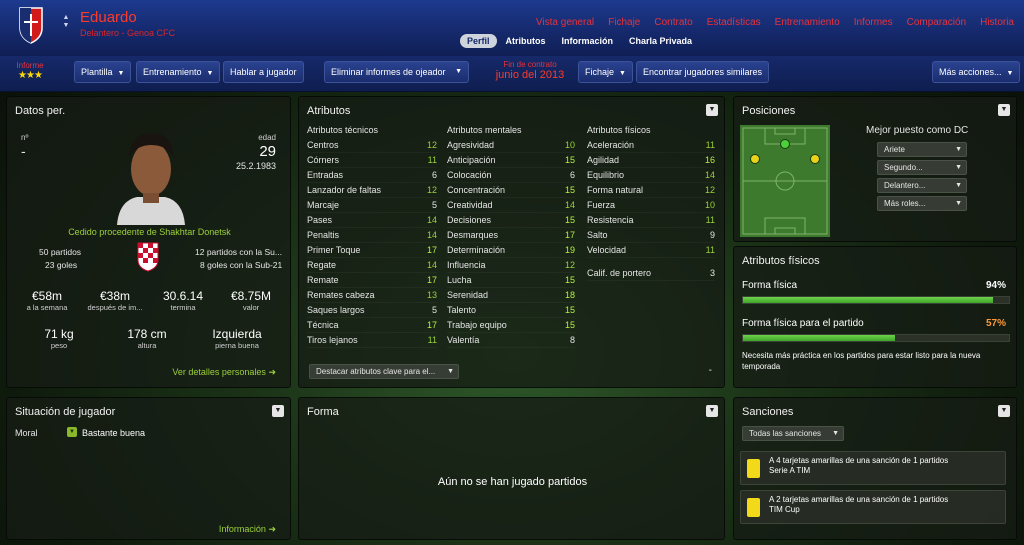  Describe the element at coordinates (922, 167) in the screenshot. I see `role-select-second: Segundo... ▼` at that location.